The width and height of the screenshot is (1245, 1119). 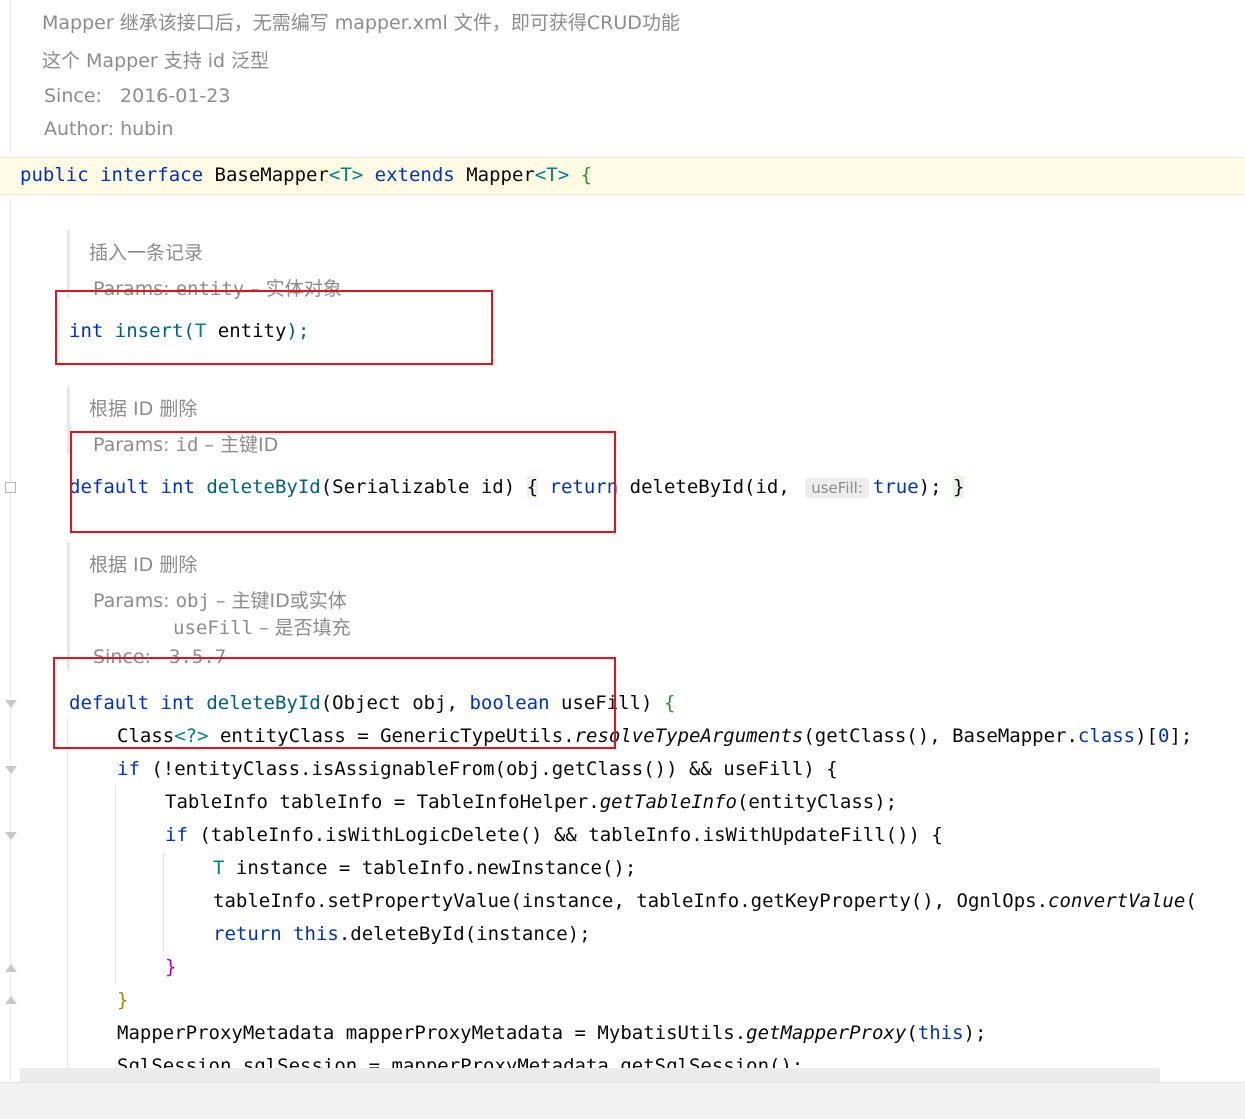 What do you see at coordinates (1146, 736) in the screenshot?
I see `code-token: )[` at bounding box center [1146, 736].